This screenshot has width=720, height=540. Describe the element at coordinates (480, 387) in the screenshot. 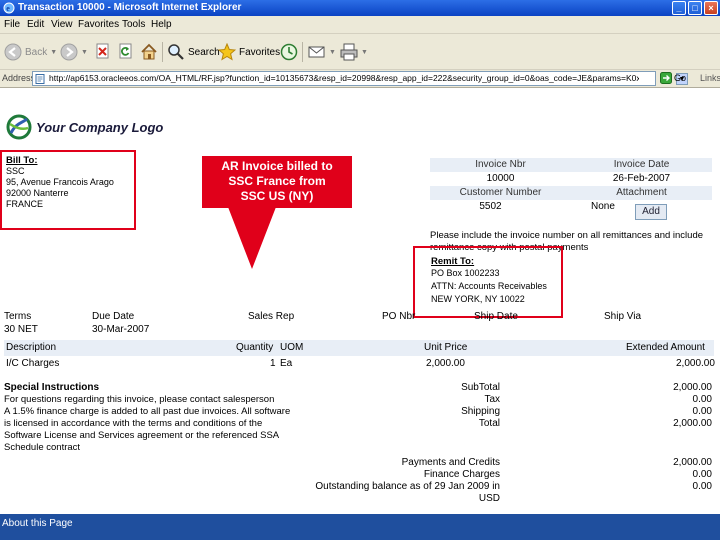

I see `subtotal-label: SubTotal` at that location.